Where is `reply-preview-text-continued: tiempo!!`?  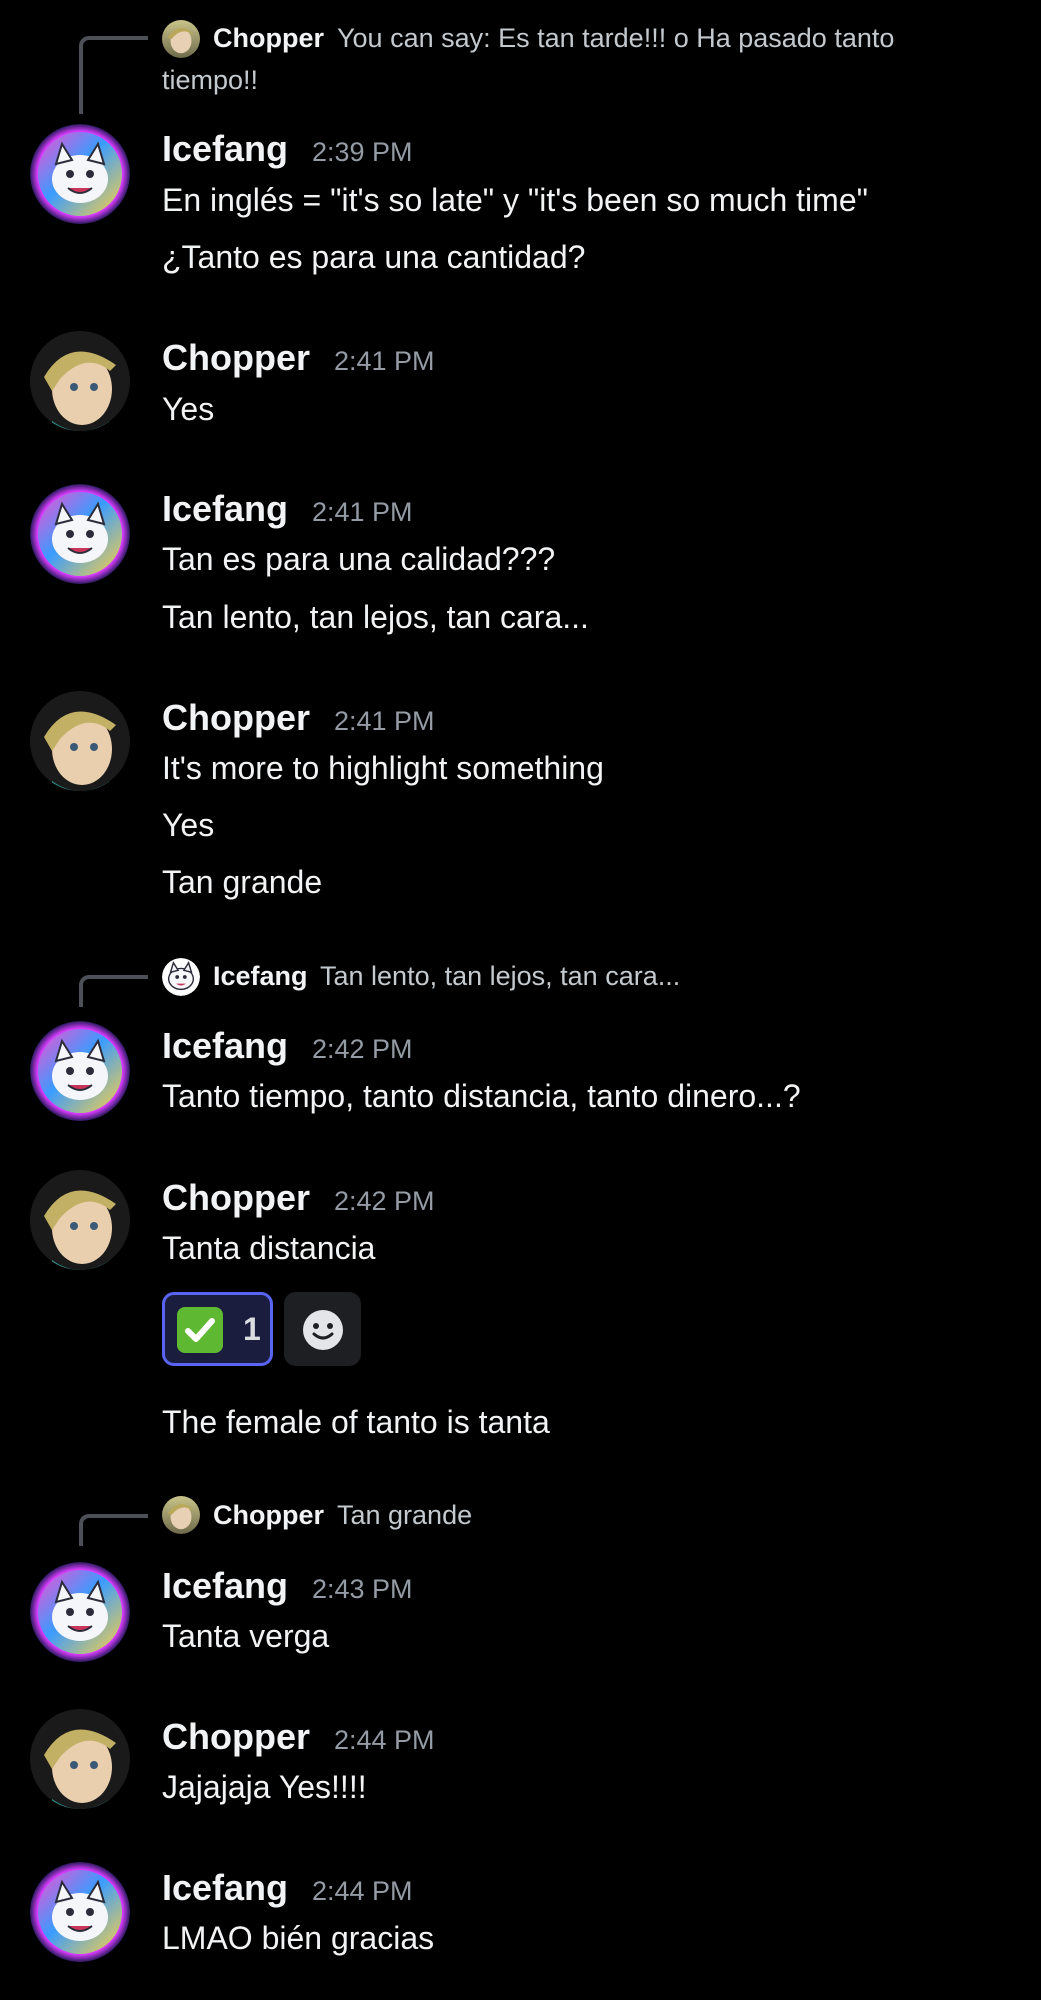 reply-preview-text-continued: tiempo!! is located at coordinates (210, 80).